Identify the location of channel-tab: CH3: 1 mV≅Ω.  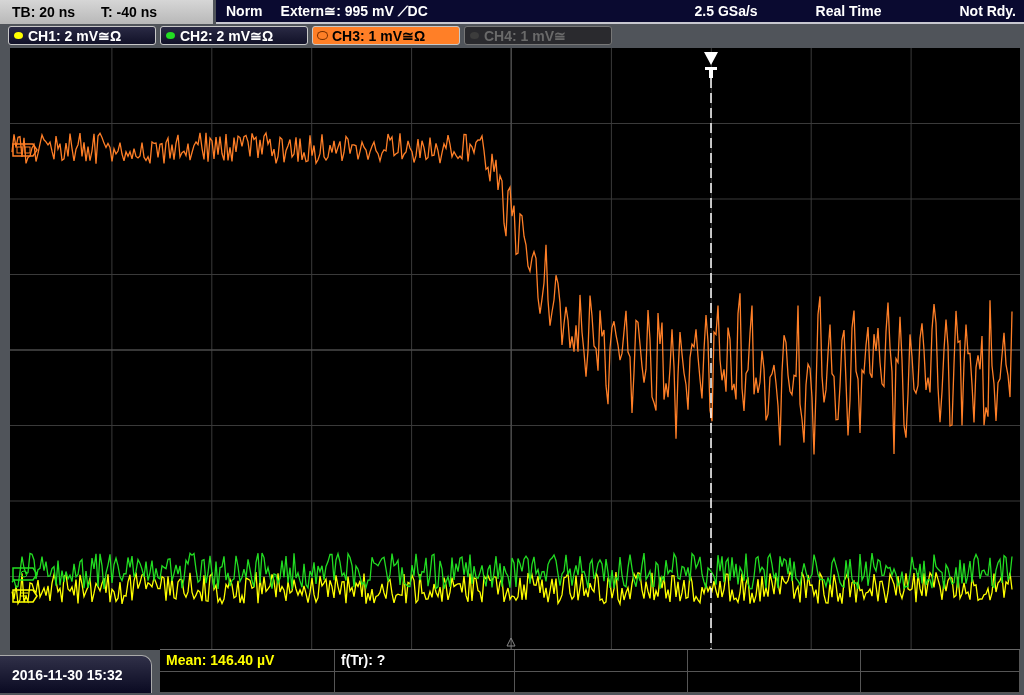
(386, 35).